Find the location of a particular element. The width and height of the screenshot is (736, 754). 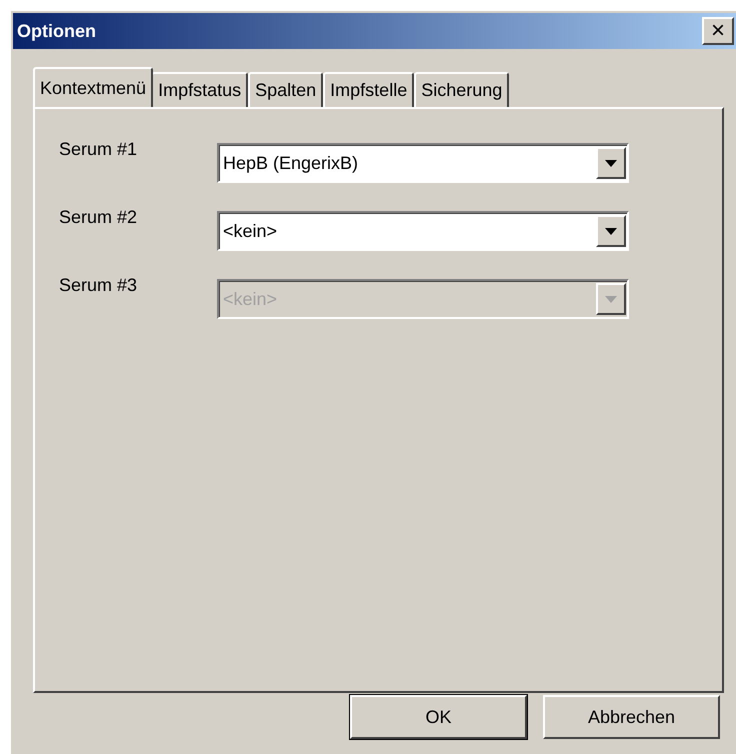

field-label: Serum #3 is located at coordinates (98, 285).